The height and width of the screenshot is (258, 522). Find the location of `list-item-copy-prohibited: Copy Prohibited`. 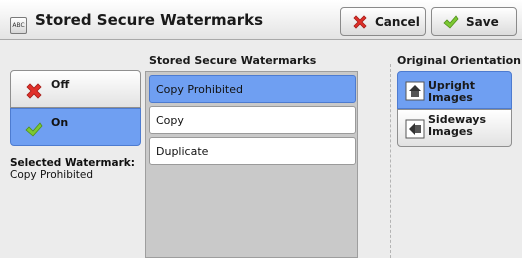

list-item-copy-prohibited: Copy Prohibited is located at coordinates (252, 89).